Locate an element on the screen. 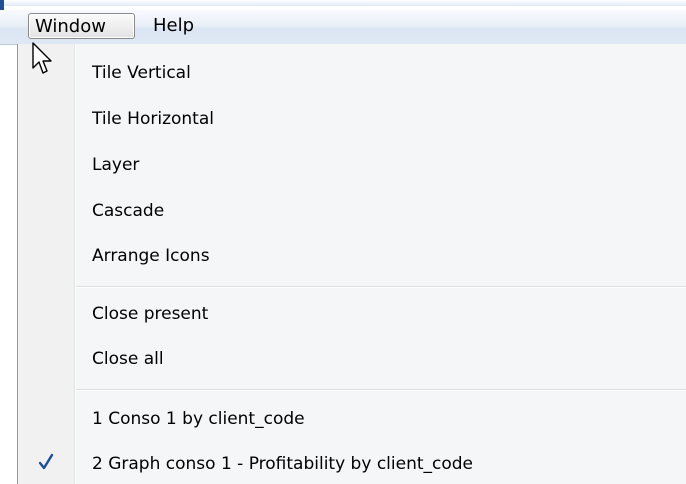 Image resolution: width=686 pixels, height=484 pixels. menu-item-close-present: Close present is located at coordinates (381, 314).